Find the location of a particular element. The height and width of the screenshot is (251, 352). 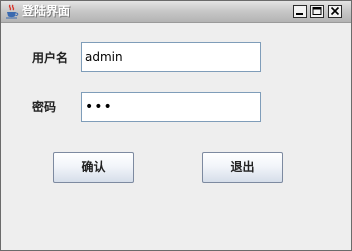

confirm-button: 确认 is located at coordinates (93, 167).